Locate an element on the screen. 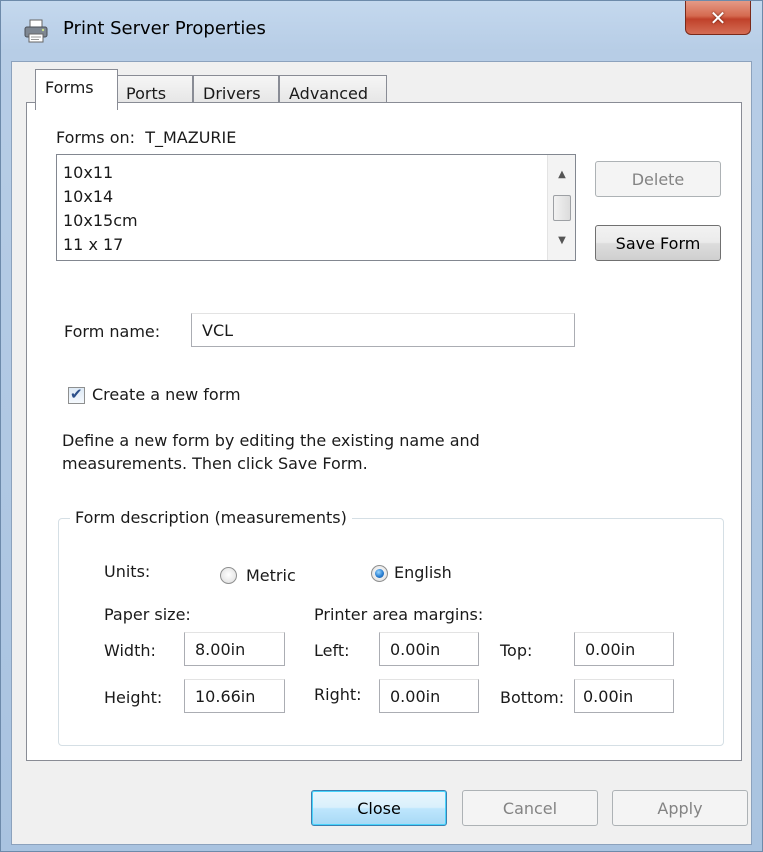 Image resolution: width=763 pixels, height=852 pixels. title-bar: Print Server Properties ✕ is located at coordinates (381, 31).